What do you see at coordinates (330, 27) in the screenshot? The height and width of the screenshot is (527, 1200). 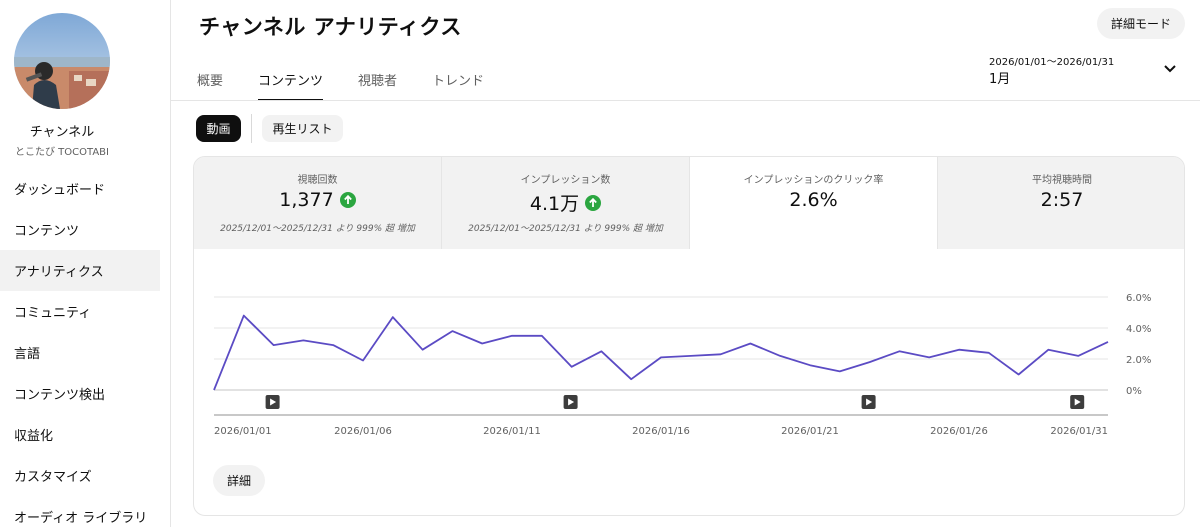 I see `page-title: チャンネル アナリティクス` at bounding box center [330, 27].